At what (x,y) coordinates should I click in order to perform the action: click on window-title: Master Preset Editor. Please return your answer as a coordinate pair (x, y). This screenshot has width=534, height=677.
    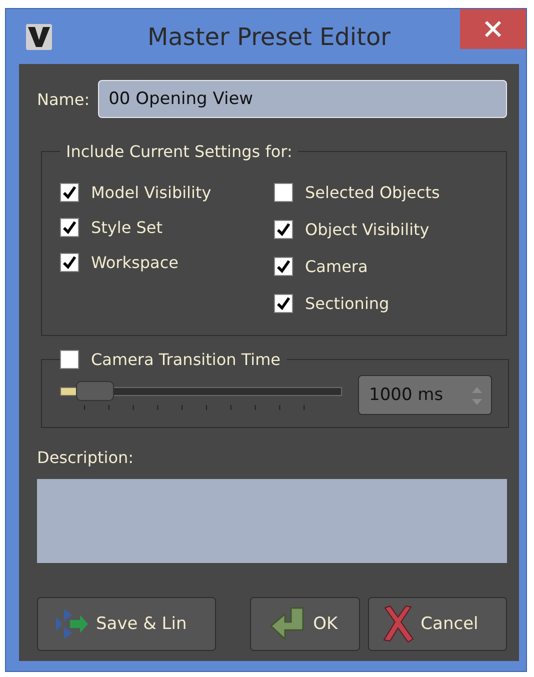
    Looking at the image, I should click on (269, 36).